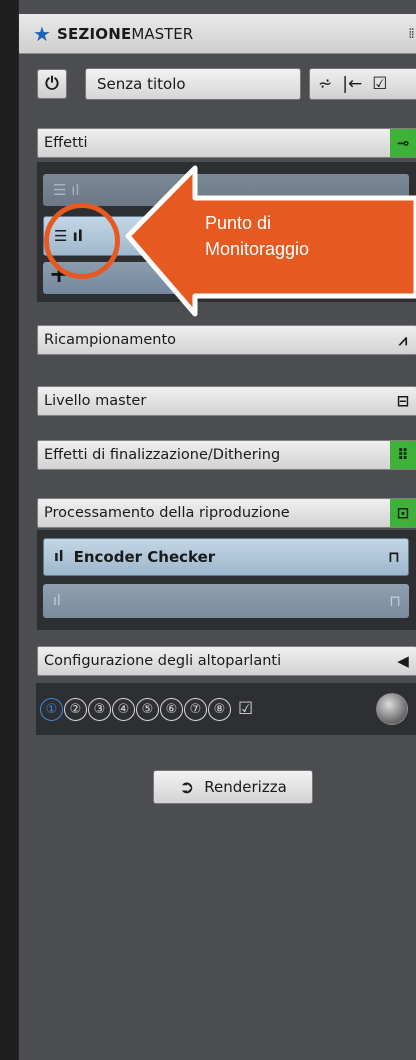 The image size is (416, 1060). Describe the element at coordinates (144, 557) in the screenshot. I see `playback-slot-1-label: Encoder Checker` at that location.